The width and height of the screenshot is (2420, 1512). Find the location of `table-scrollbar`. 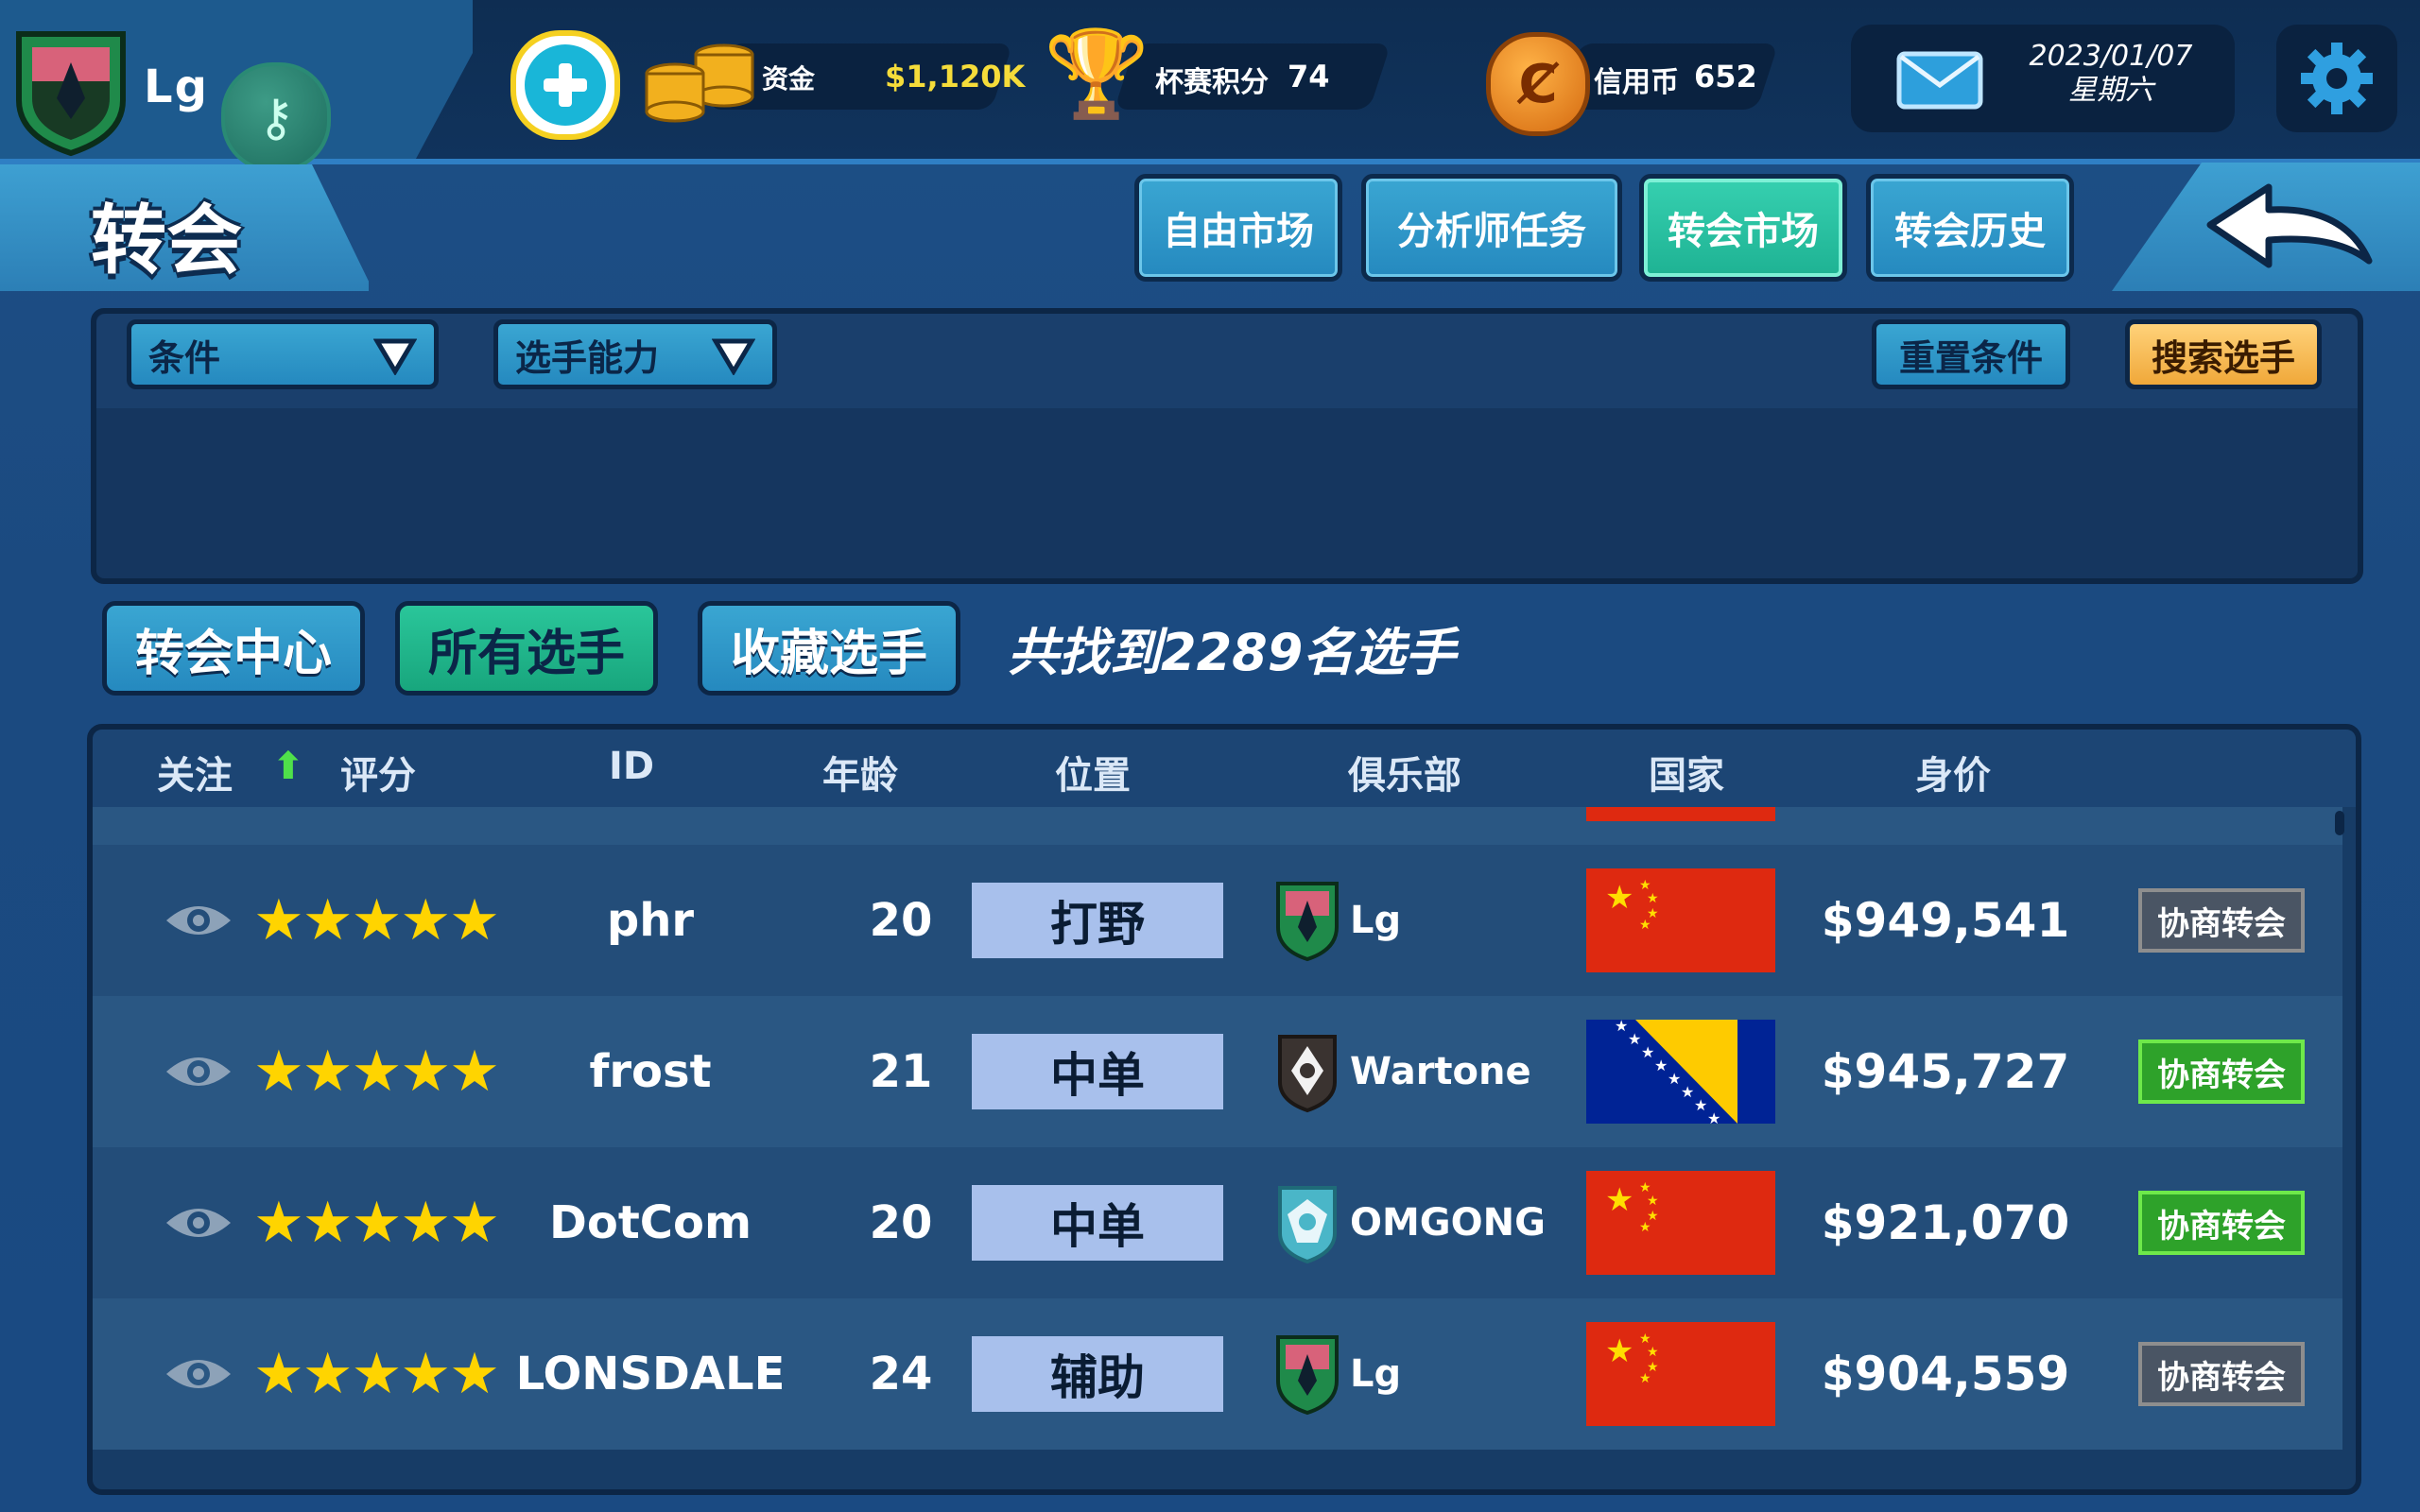

table-scrollbar is located at coordinates (2339, 823).